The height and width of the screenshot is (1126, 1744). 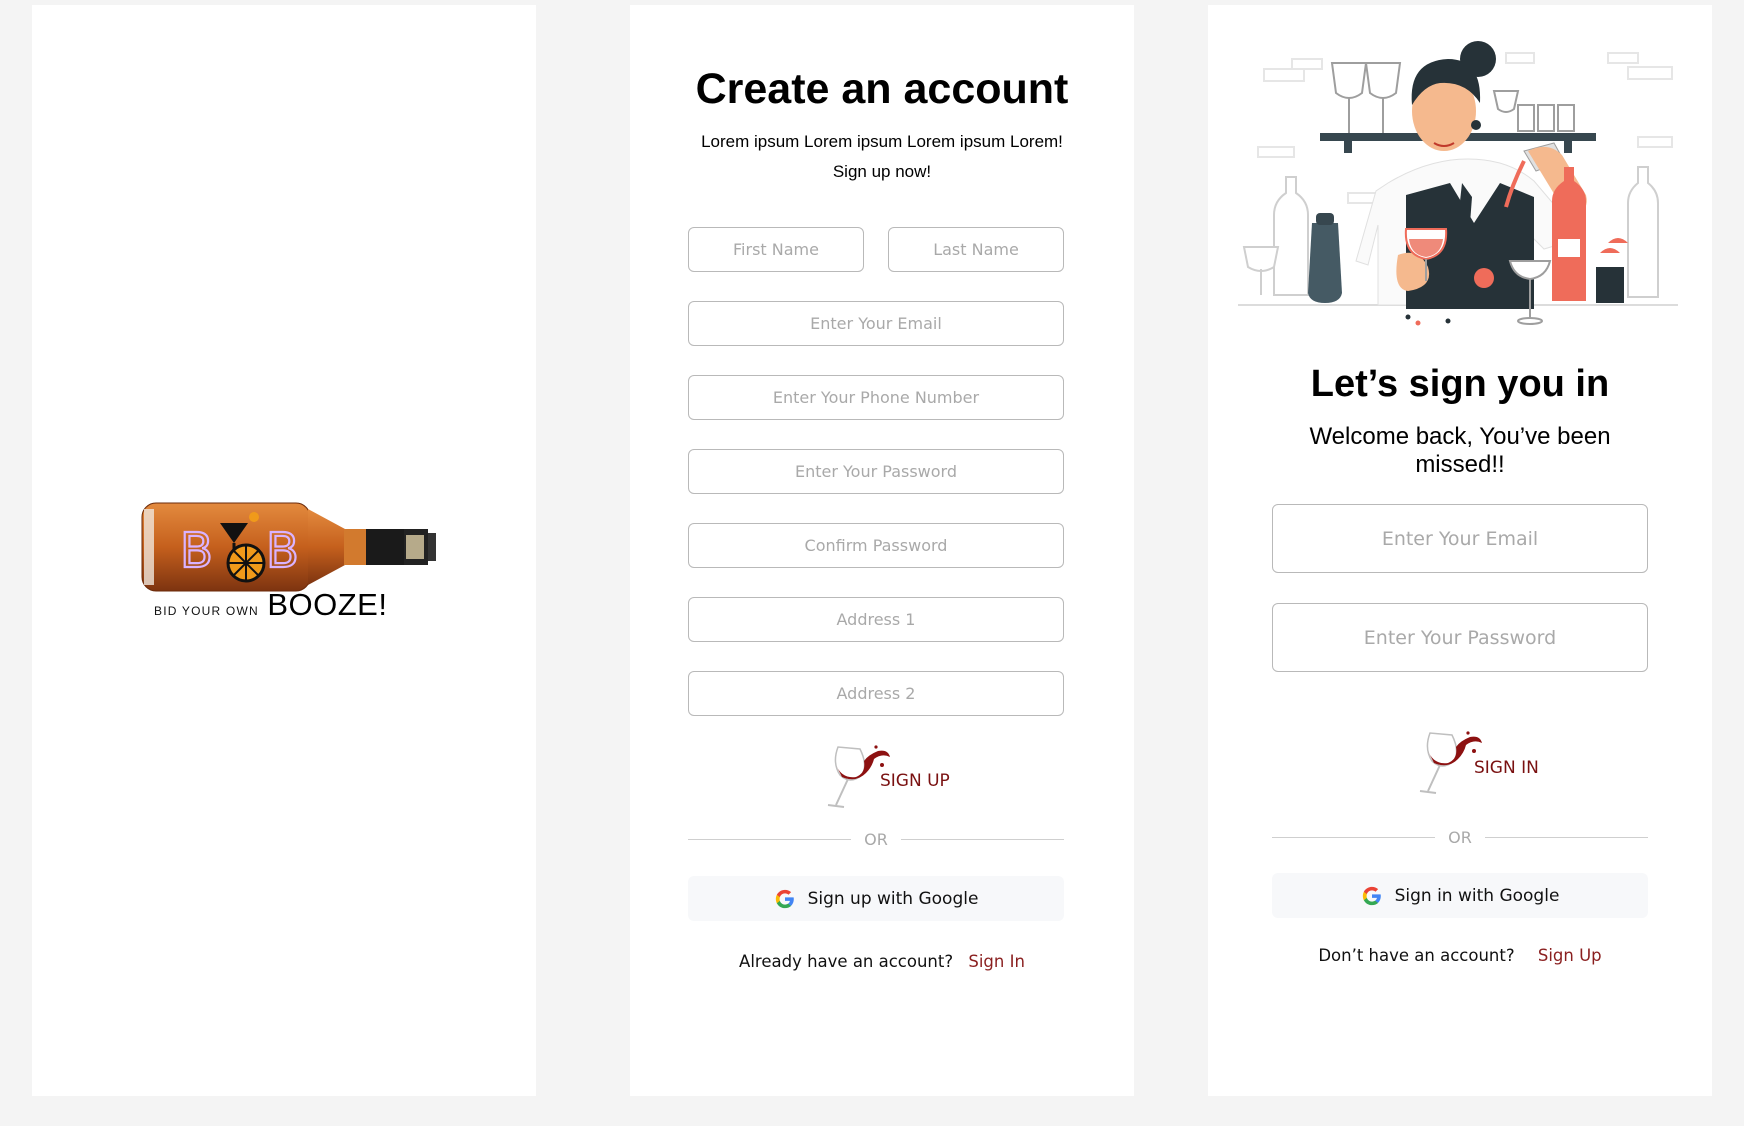 What do you see at coordinates (876, 693) in the screenshot?
I see `address2-field` at bounding box center [876, 693].